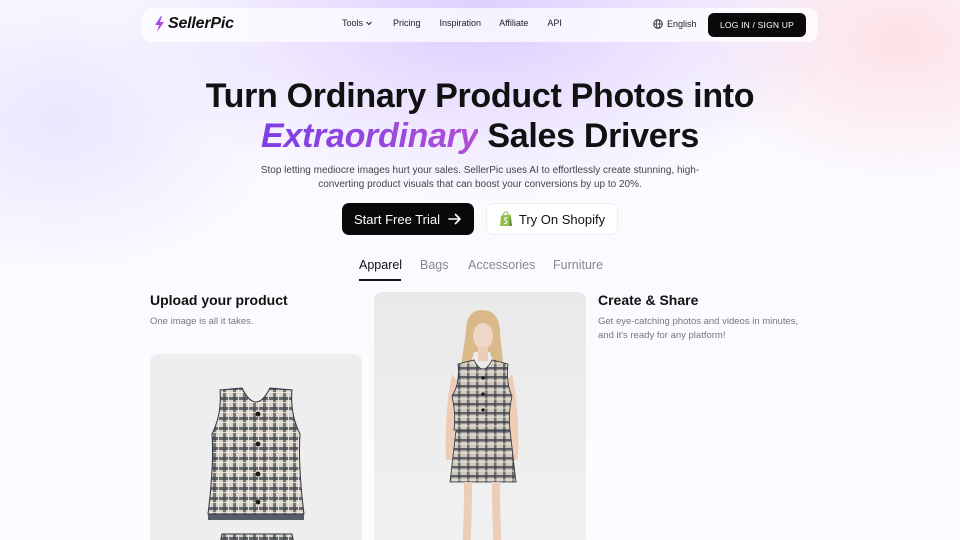 This screenshot has height=540, width=960. What do you see at coordinates (682, 24) in the screenshot?
I see `language-label: English` at bounding box center [682, 24].